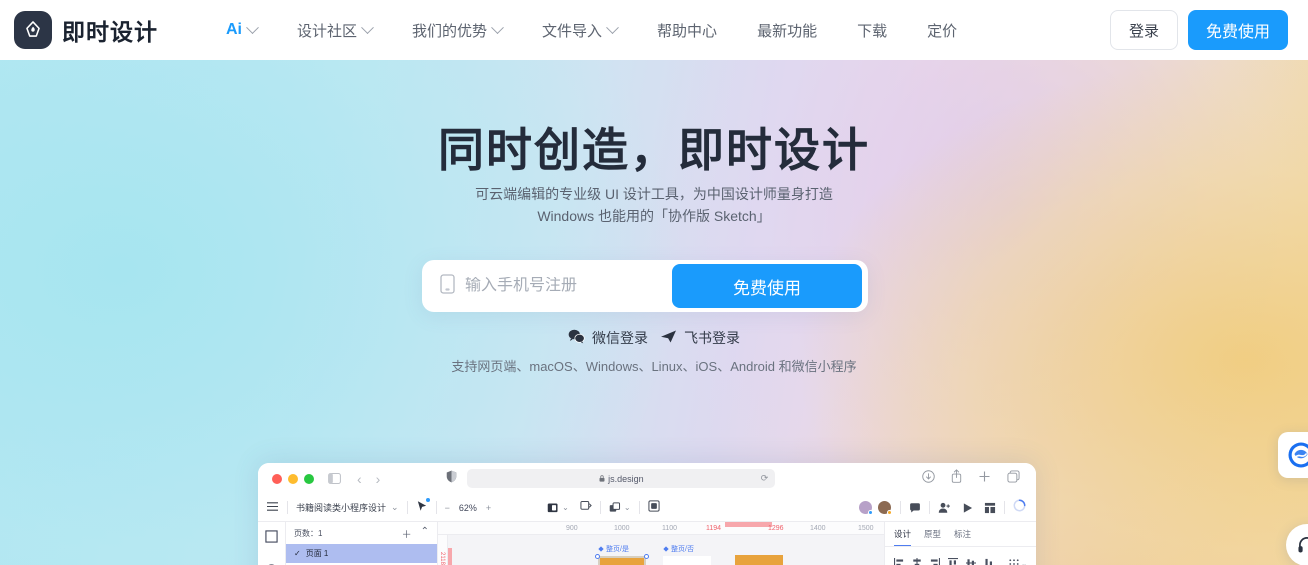 The image size is (1308, 565). Describe the element at coordinates (687, 549) in the screenshot. I see `artboard-label-group: 整页/否` at that location.